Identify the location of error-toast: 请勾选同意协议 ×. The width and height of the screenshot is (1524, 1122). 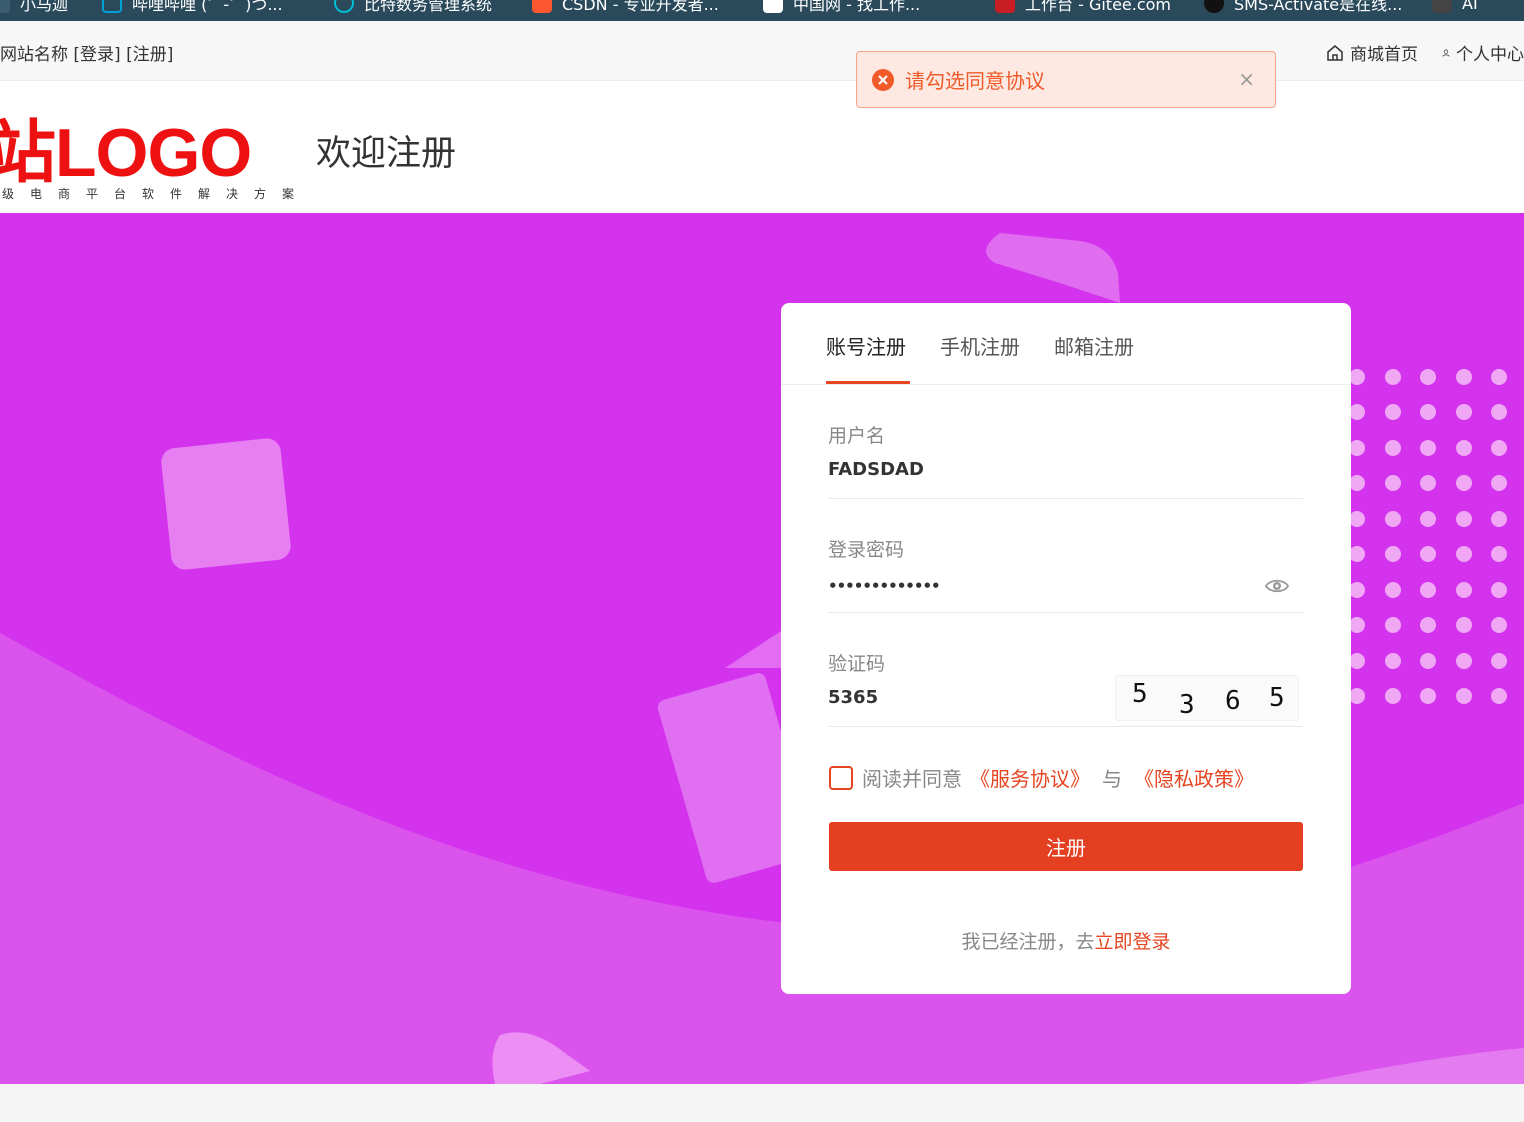
(1066, 79).